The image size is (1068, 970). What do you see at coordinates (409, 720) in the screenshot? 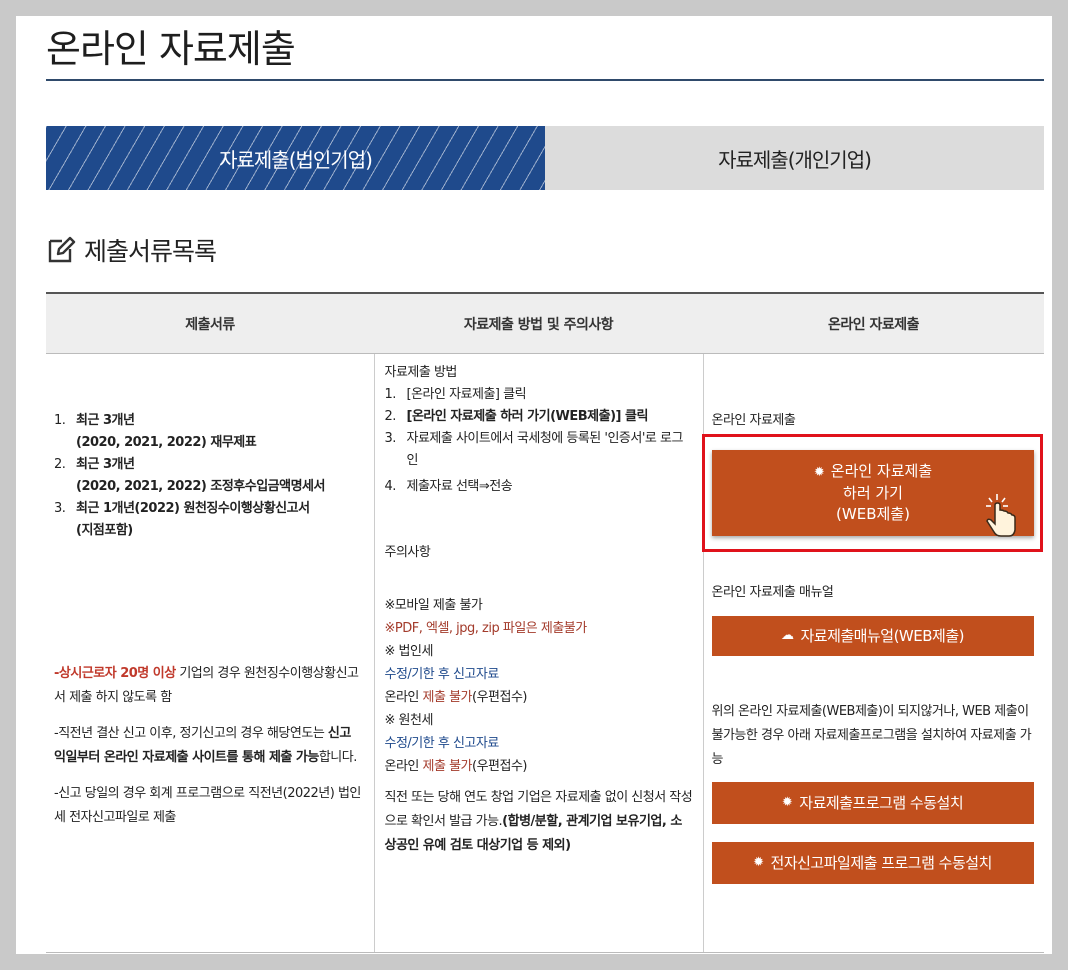
I see `caution-withholding: ※ 원천세` at bounding box center [409, 720].